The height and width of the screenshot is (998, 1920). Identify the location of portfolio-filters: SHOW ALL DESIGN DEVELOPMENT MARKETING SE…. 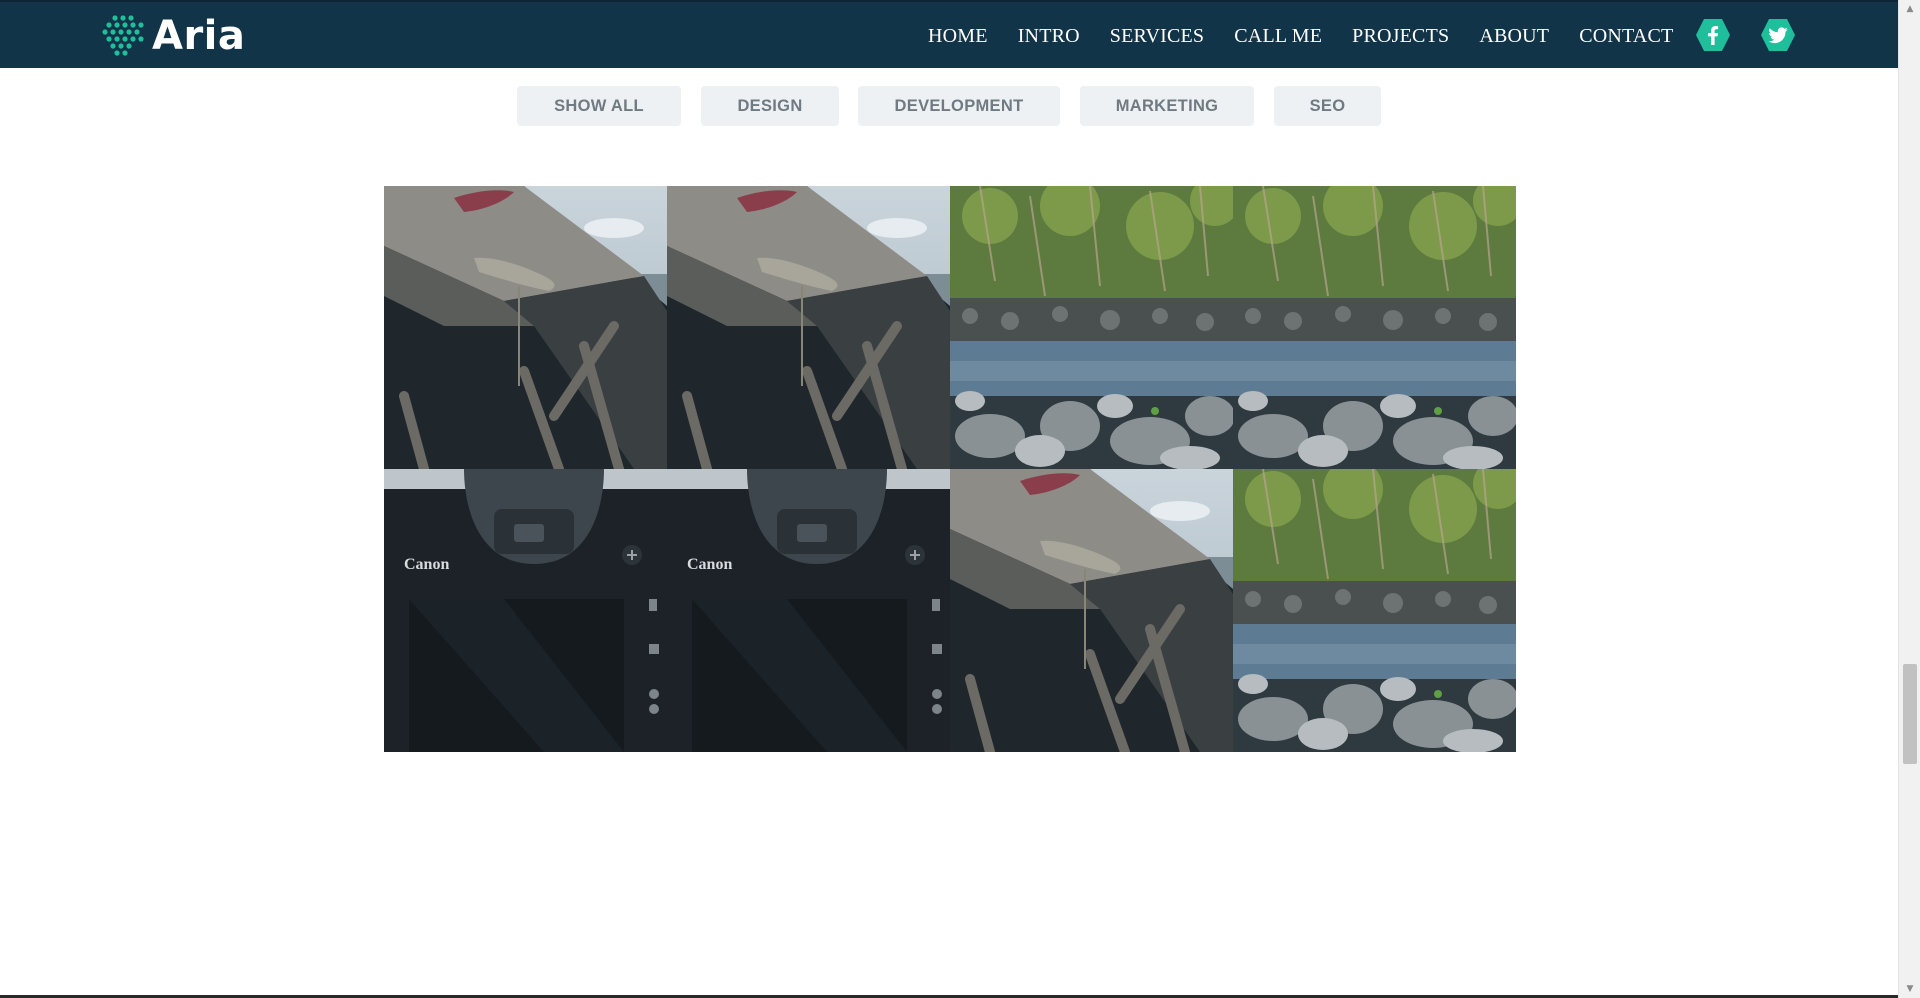
(949, 106).